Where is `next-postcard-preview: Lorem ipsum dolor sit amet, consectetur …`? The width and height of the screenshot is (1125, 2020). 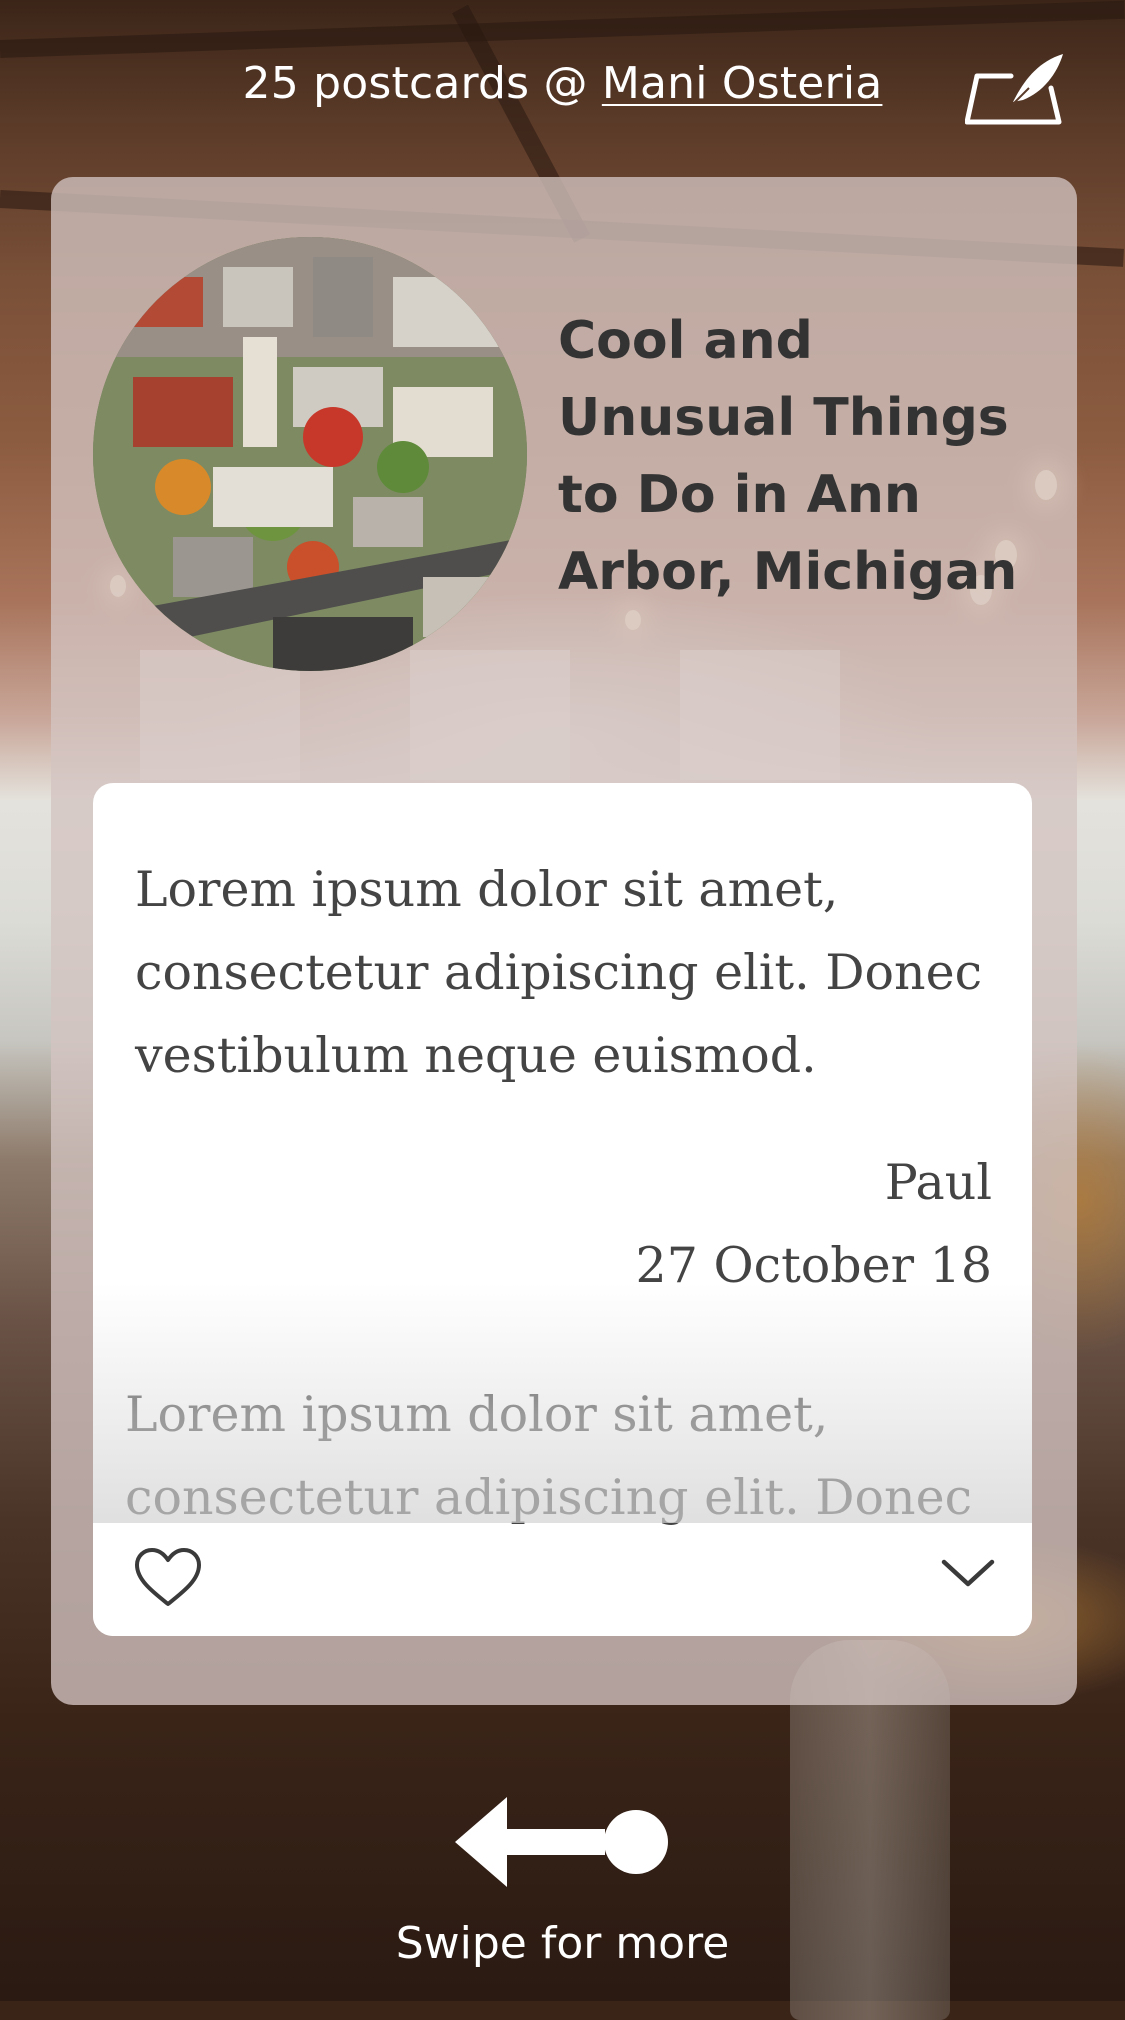 next-postcard-preview: Lorem ipsum dolor sit amet, consectetur … is located at coordinates (549, 1456).